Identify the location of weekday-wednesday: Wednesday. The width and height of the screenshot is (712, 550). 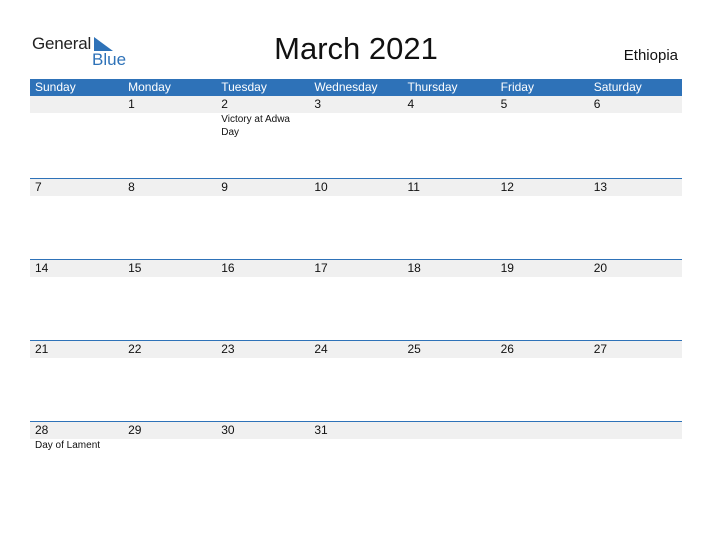
(346, 87).